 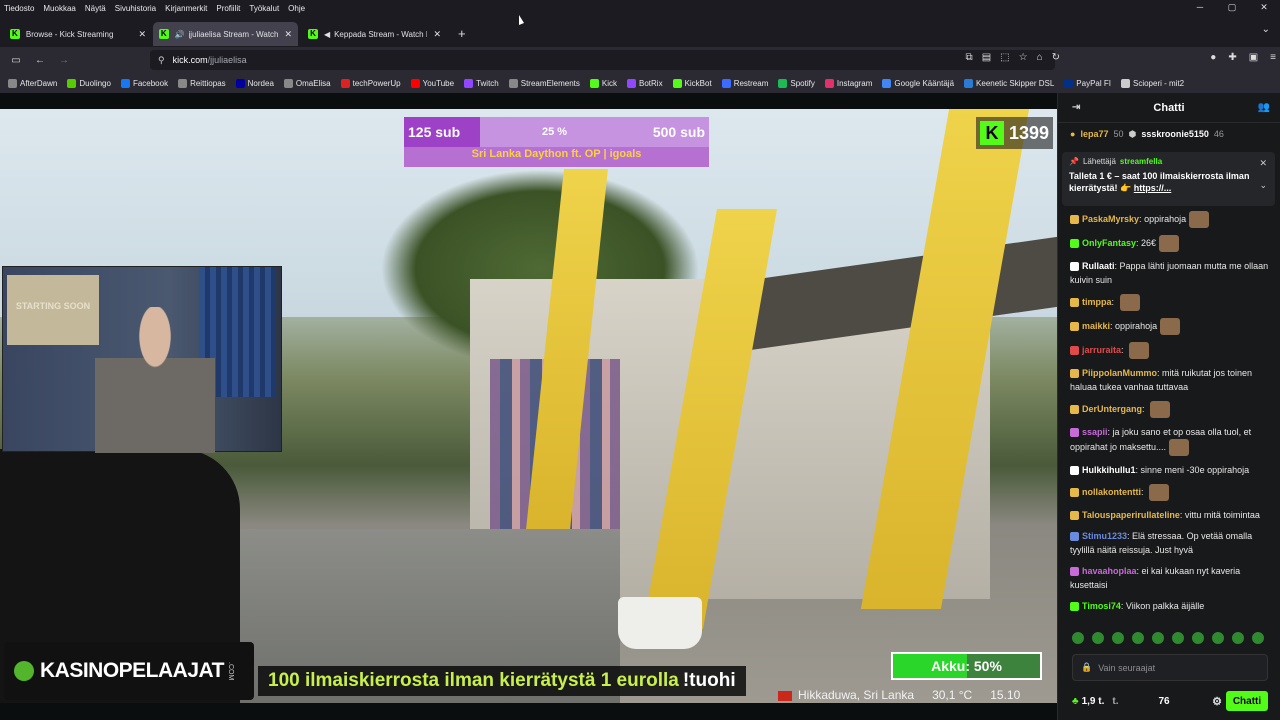 I want to click on minimize-icon: ─, so click(x=1200, y=7).